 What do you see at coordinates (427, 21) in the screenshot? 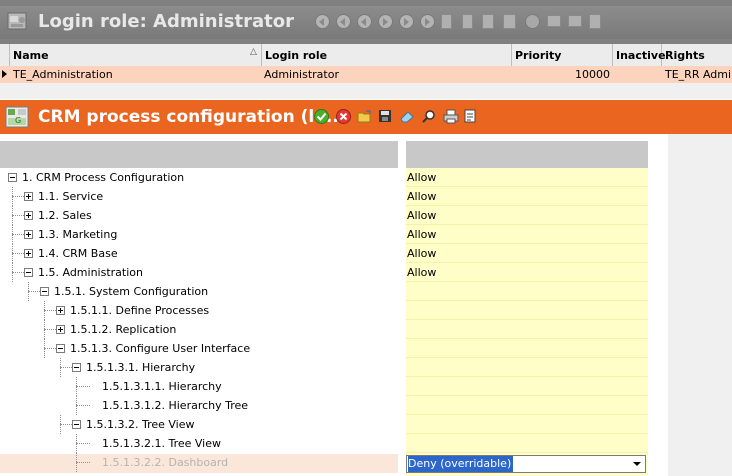
I see `last-record-icon` at bounding box center [427, 21].